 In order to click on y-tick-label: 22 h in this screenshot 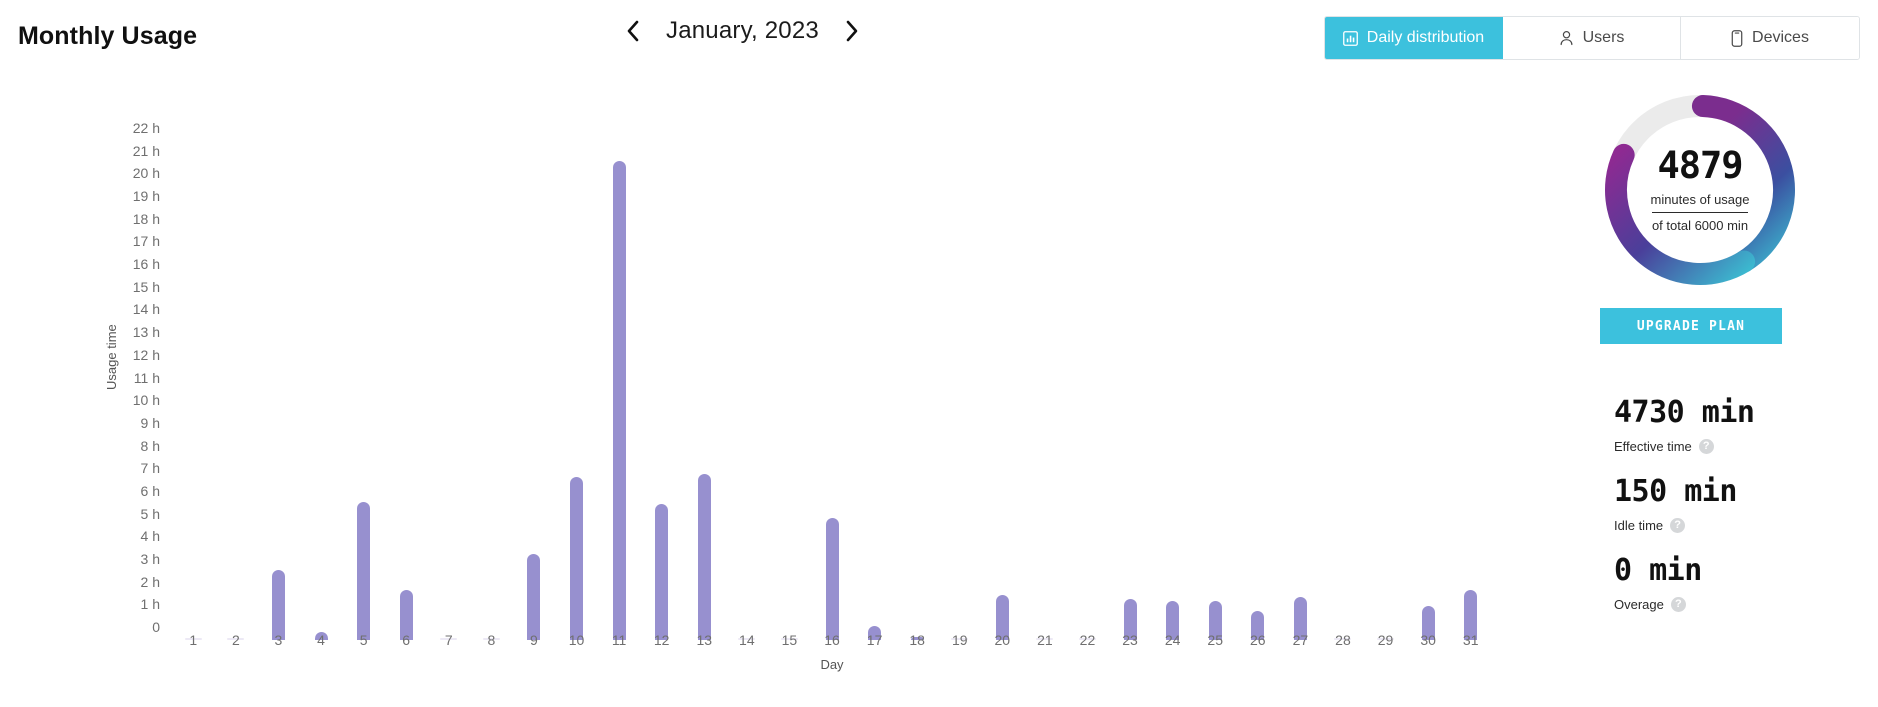, I will do `click(146, 128)`.